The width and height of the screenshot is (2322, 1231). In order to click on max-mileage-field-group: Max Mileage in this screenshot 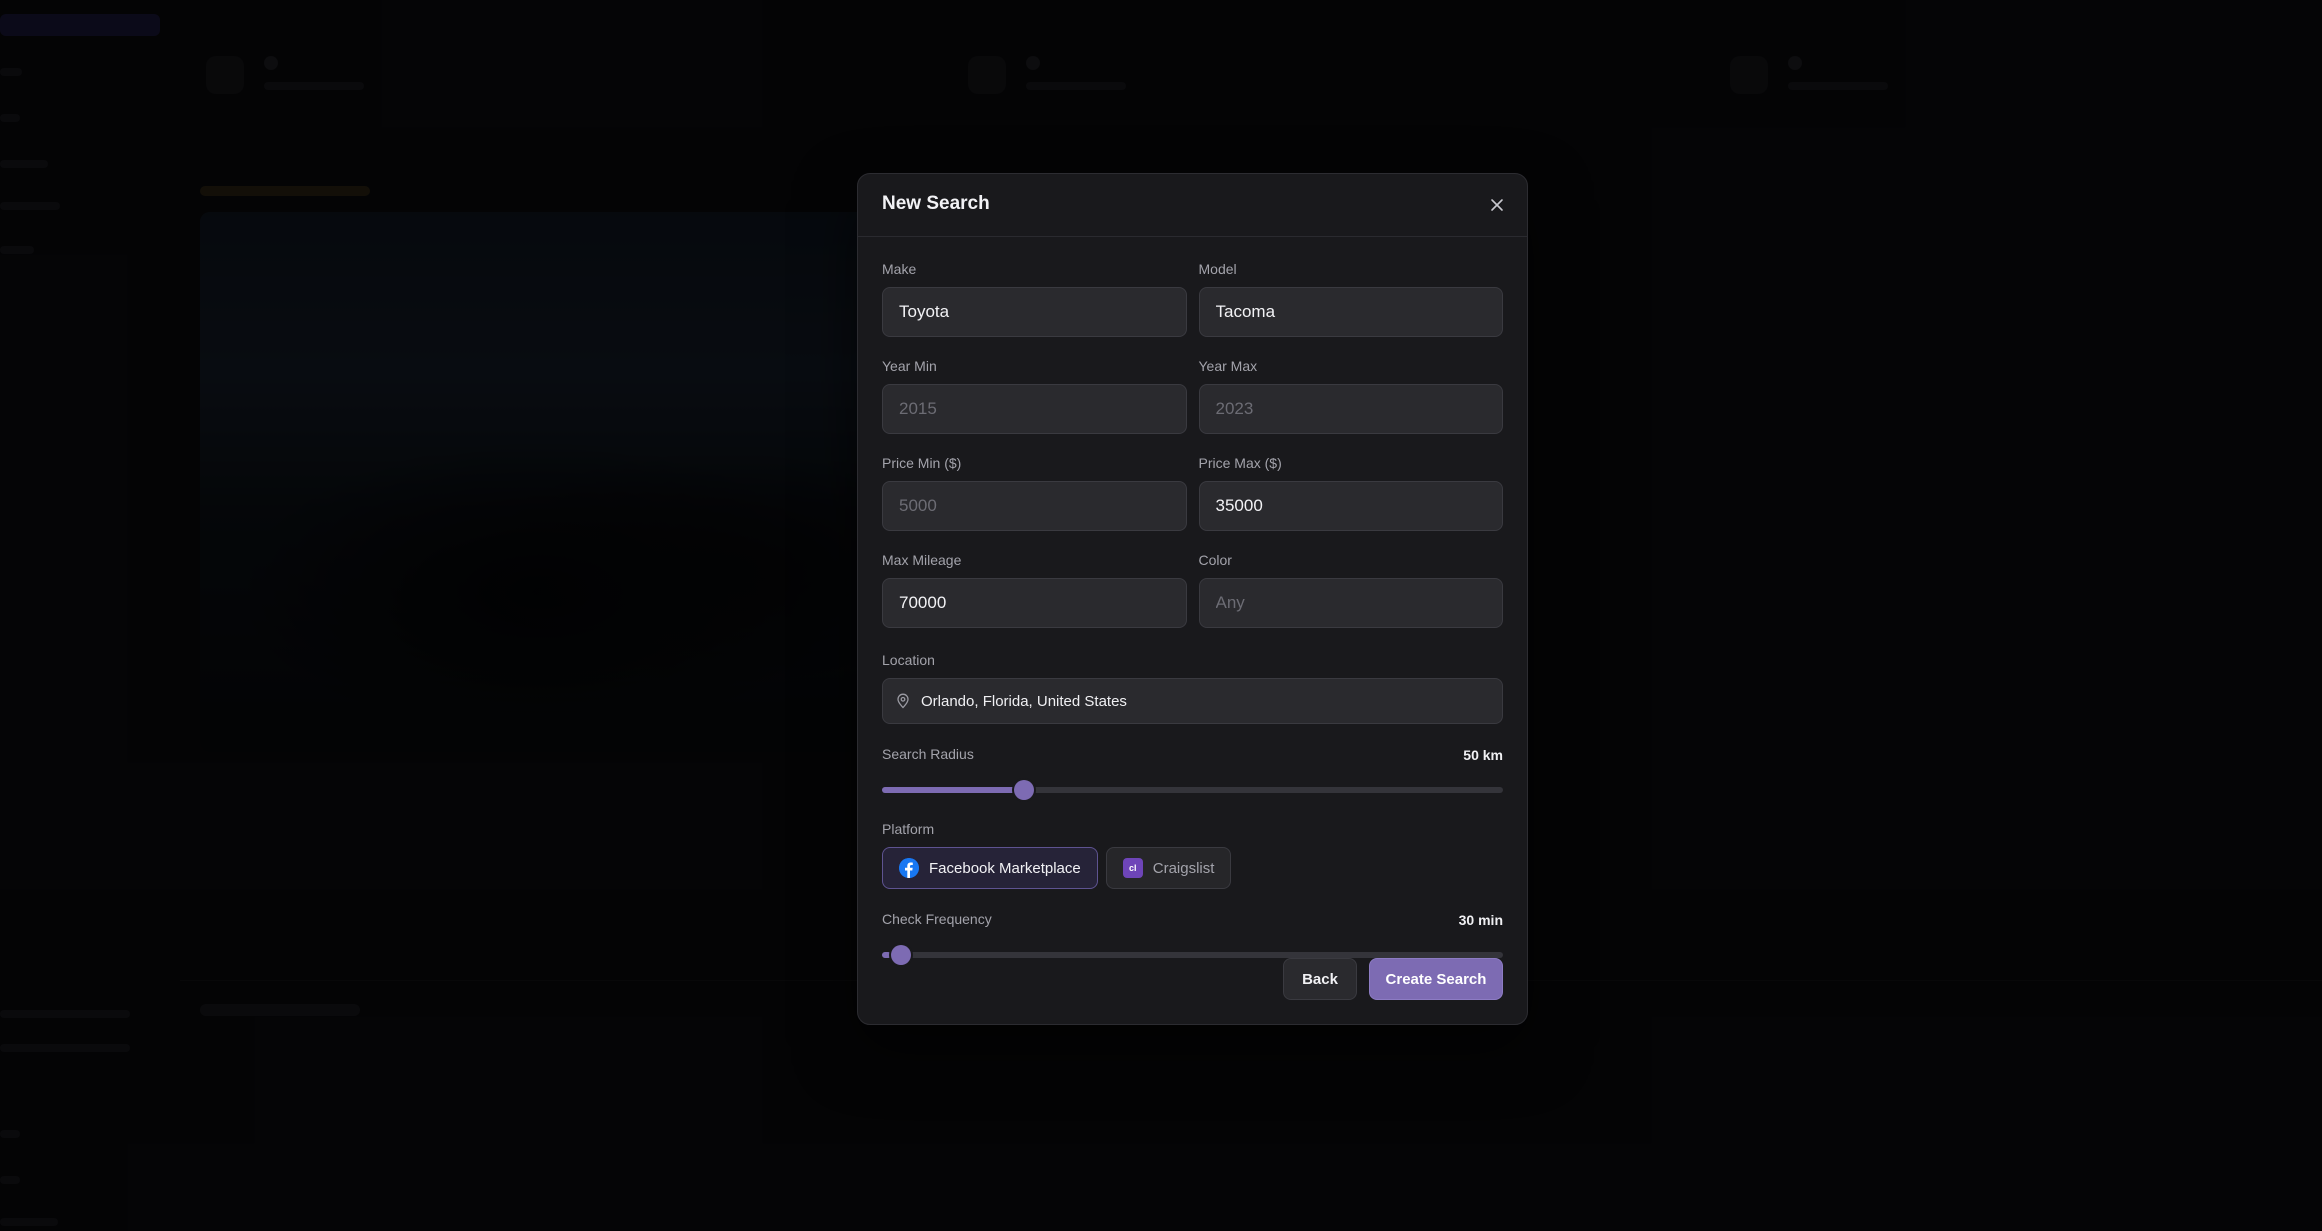, I will do `click(1034, 590)`.